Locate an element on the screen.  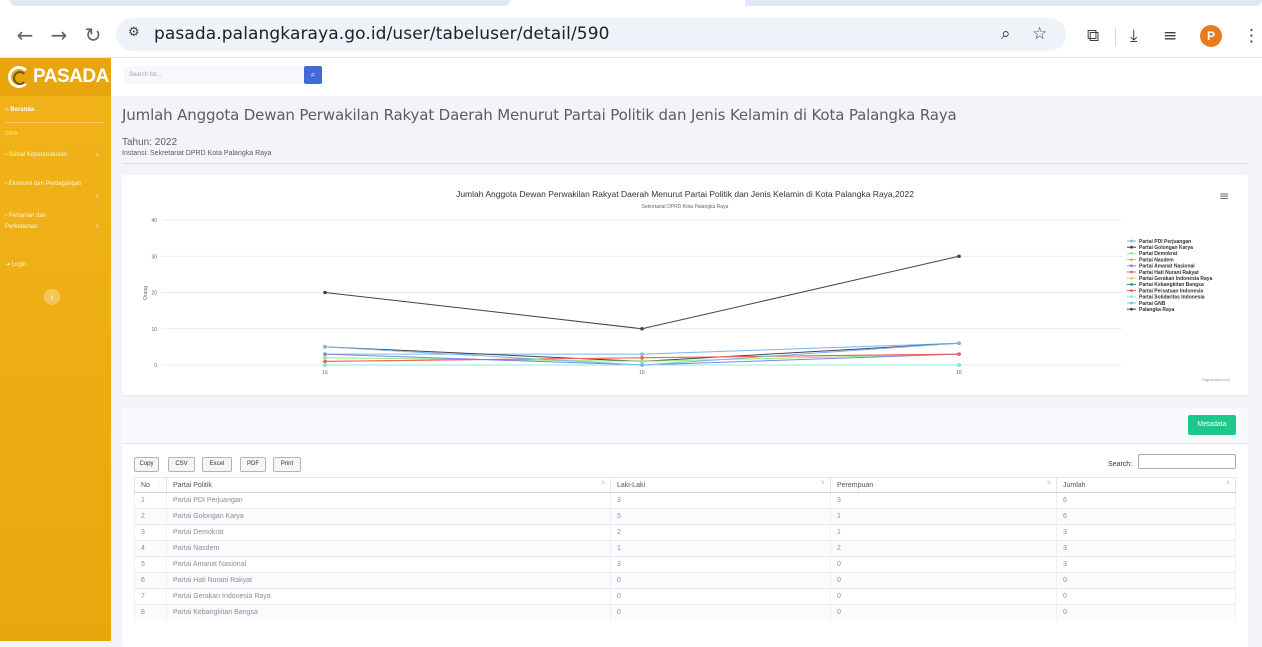
column-header-perempuan: Perempuan ⇅ is located at coordinates (943, 485).